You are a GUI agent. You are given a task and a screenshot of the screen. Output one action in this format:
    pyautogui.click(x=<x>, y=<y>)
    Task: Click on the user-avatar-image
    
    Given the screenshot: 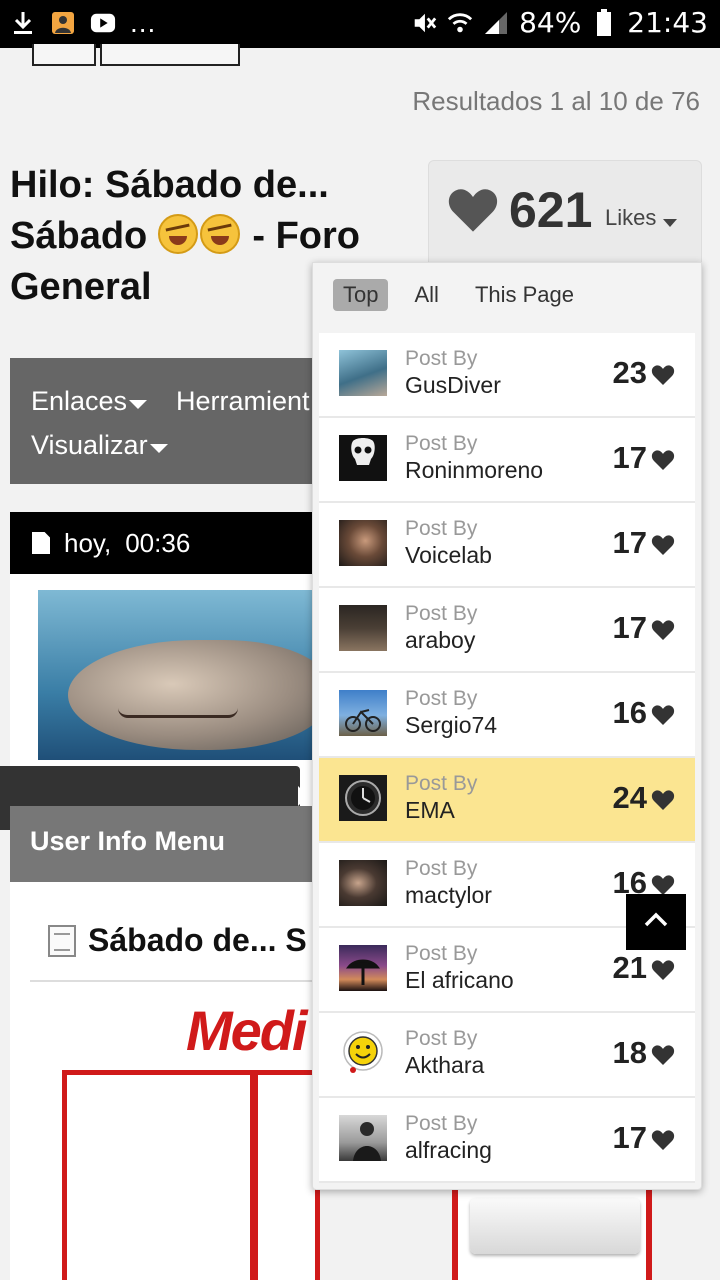 What is the action you would take?
    pyautogui.click(x=178, y=675)
    